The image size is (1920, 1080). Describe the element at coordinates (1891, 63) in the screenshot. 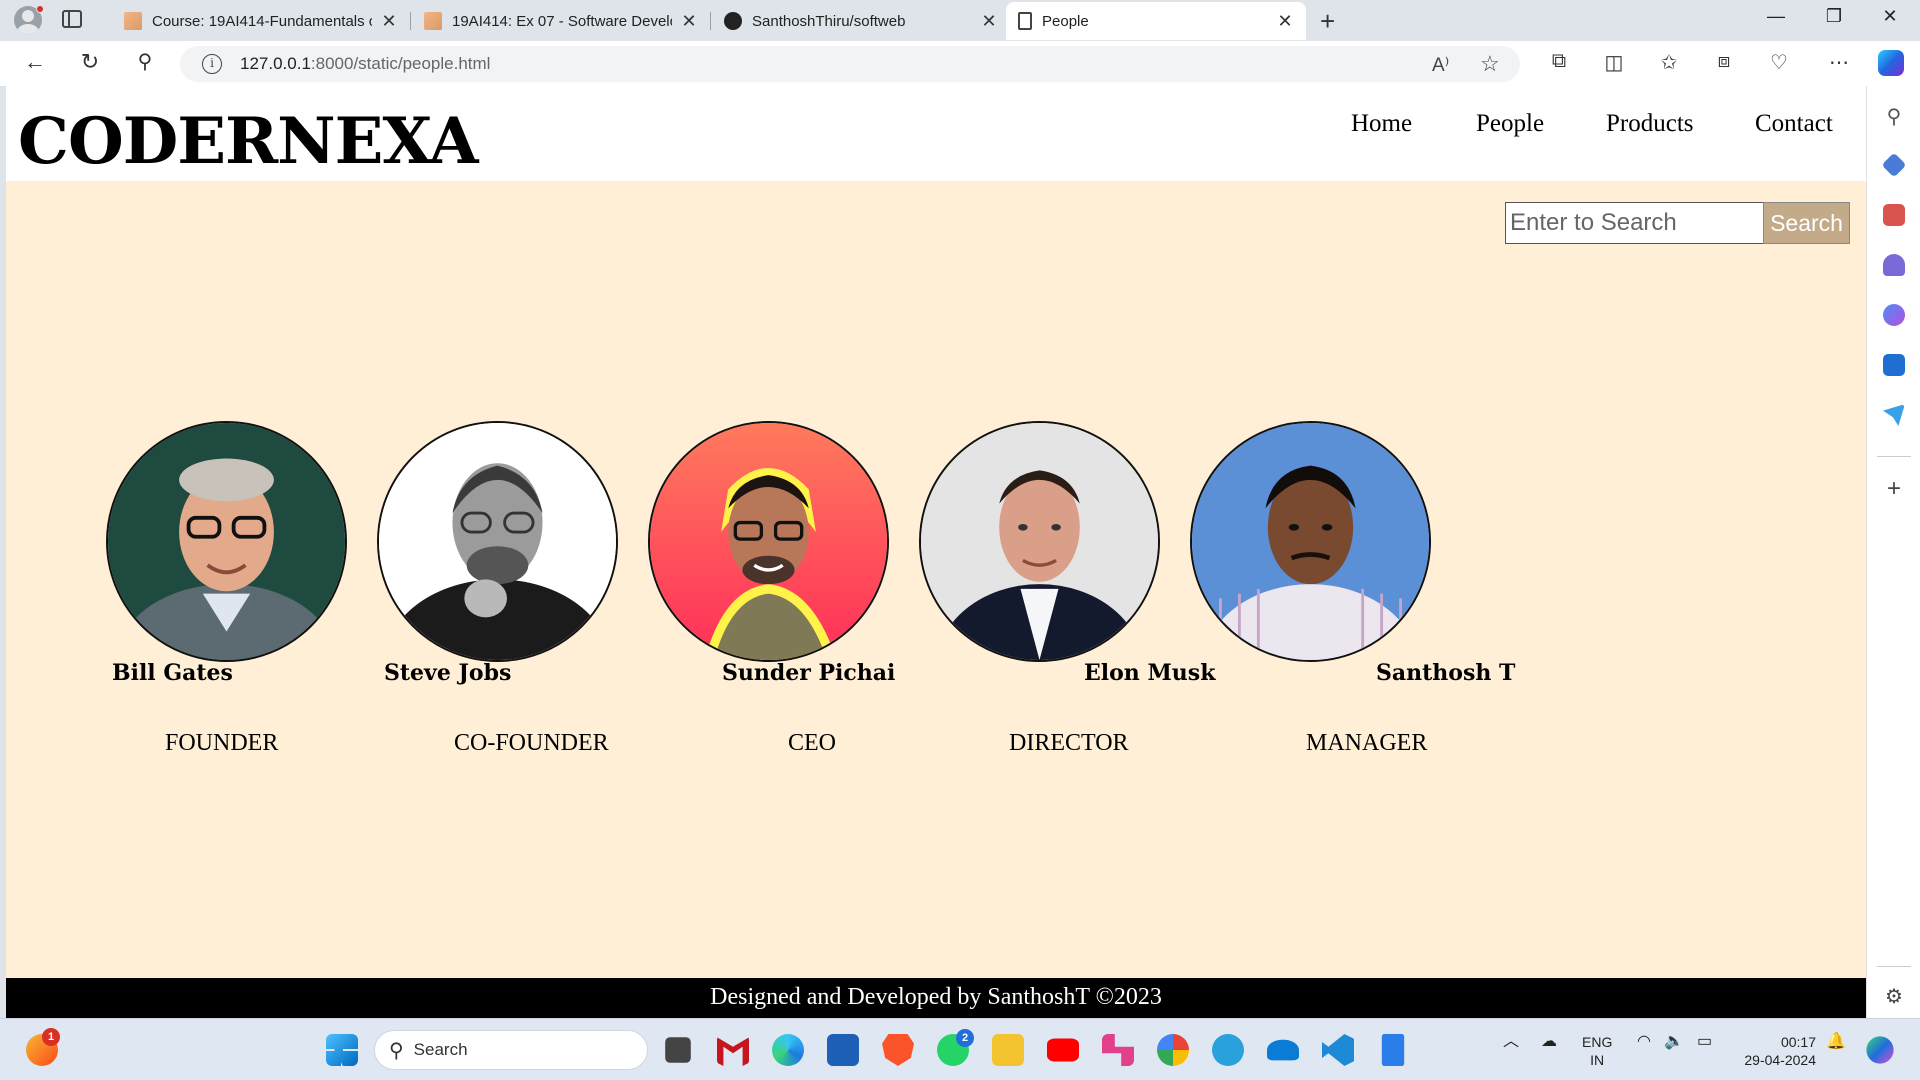

I see `copilot-icon` at that location.